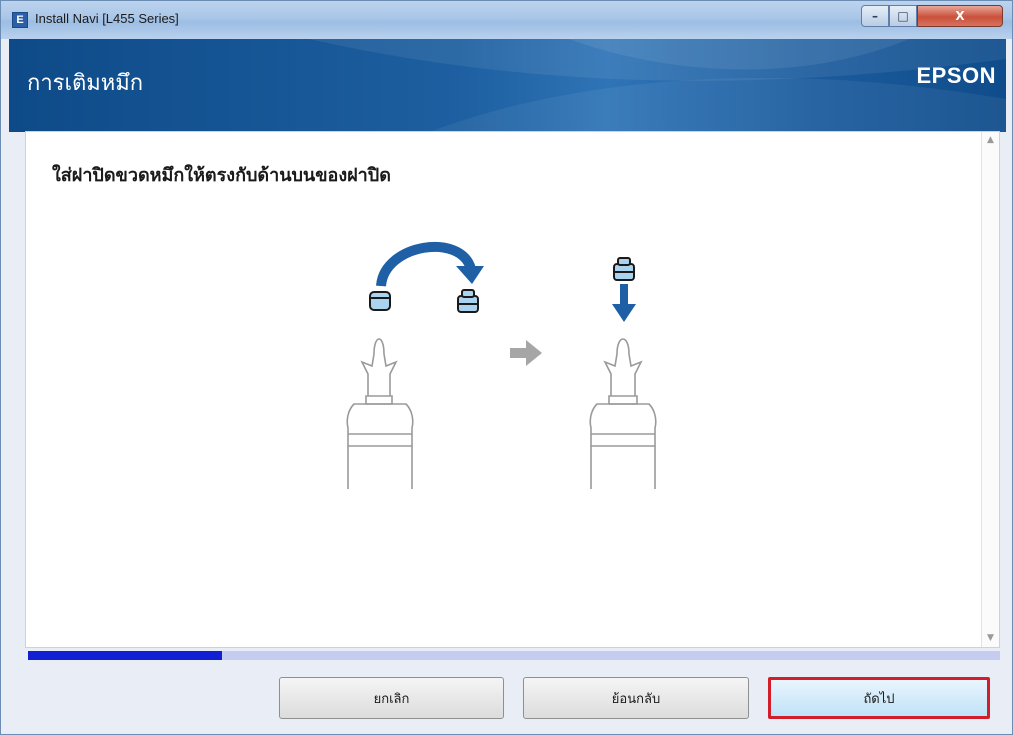  I want to click on instruction-text: ใส่ฝาปิดขวดหมึกให้ตรงกับด้านบนของฝาปิด, so click(221, 175).